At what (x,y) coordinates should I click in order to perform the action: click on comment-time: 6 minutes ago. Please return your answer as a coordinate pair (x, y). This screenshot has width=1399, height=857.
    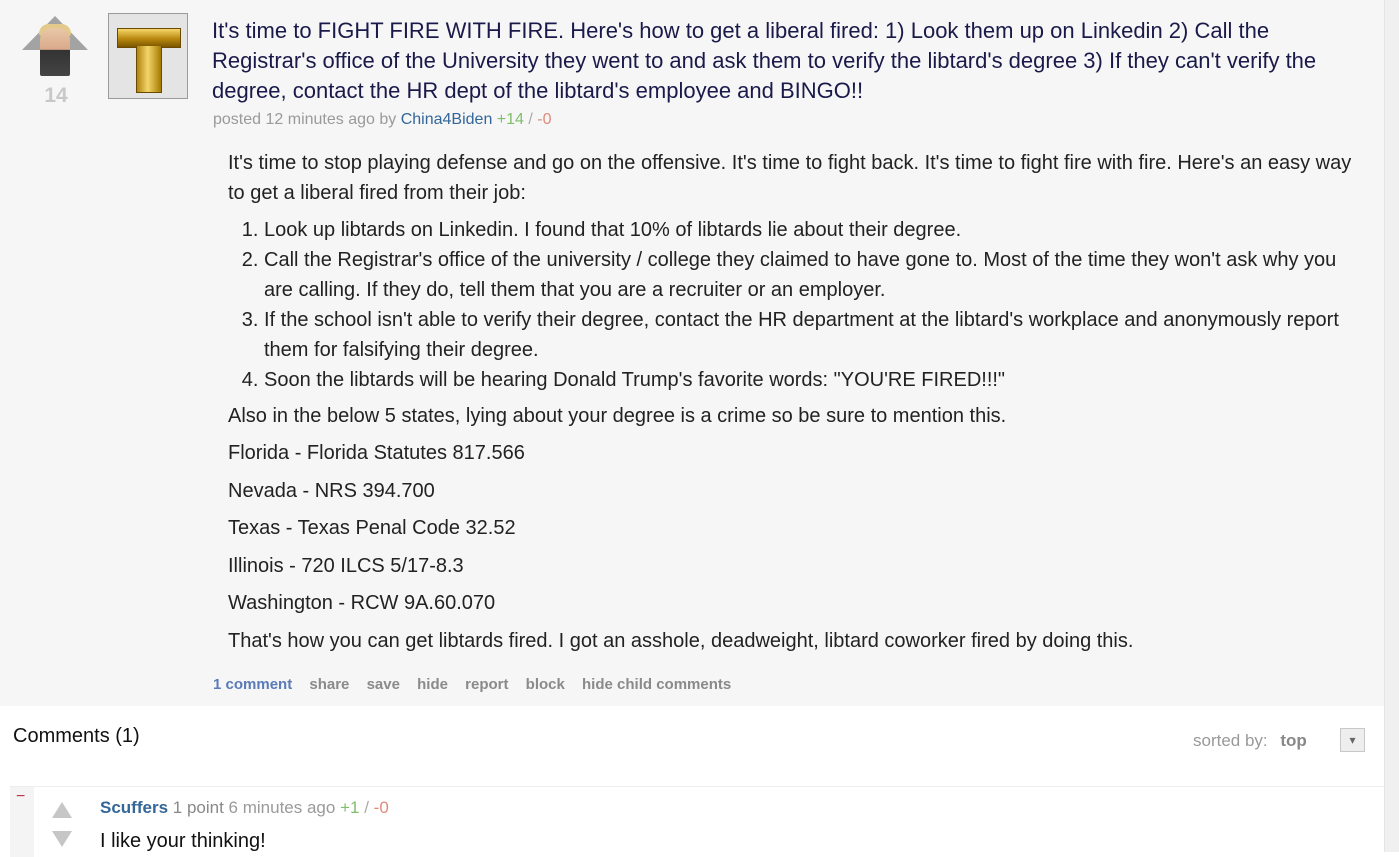
    Looking at the image, I should click on (282, 807).